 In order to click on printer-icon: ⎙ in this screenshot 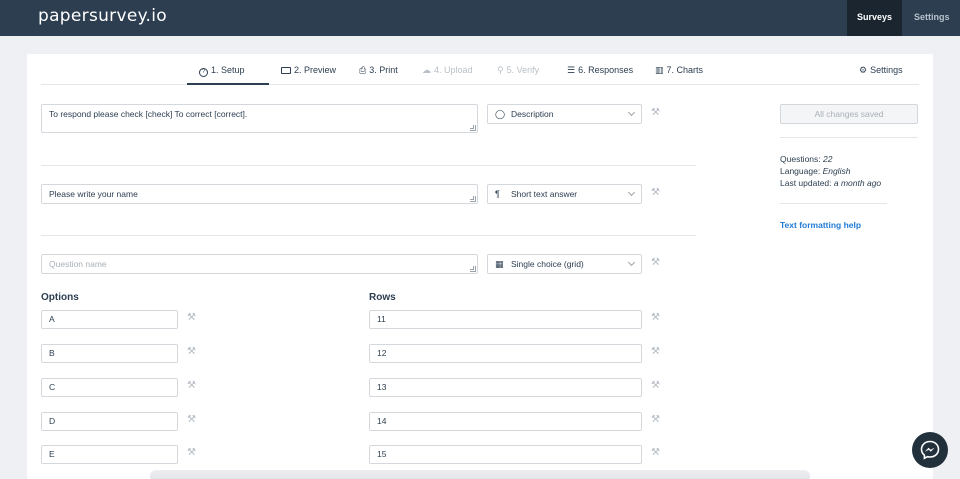, I will do `click(363, 70)`.